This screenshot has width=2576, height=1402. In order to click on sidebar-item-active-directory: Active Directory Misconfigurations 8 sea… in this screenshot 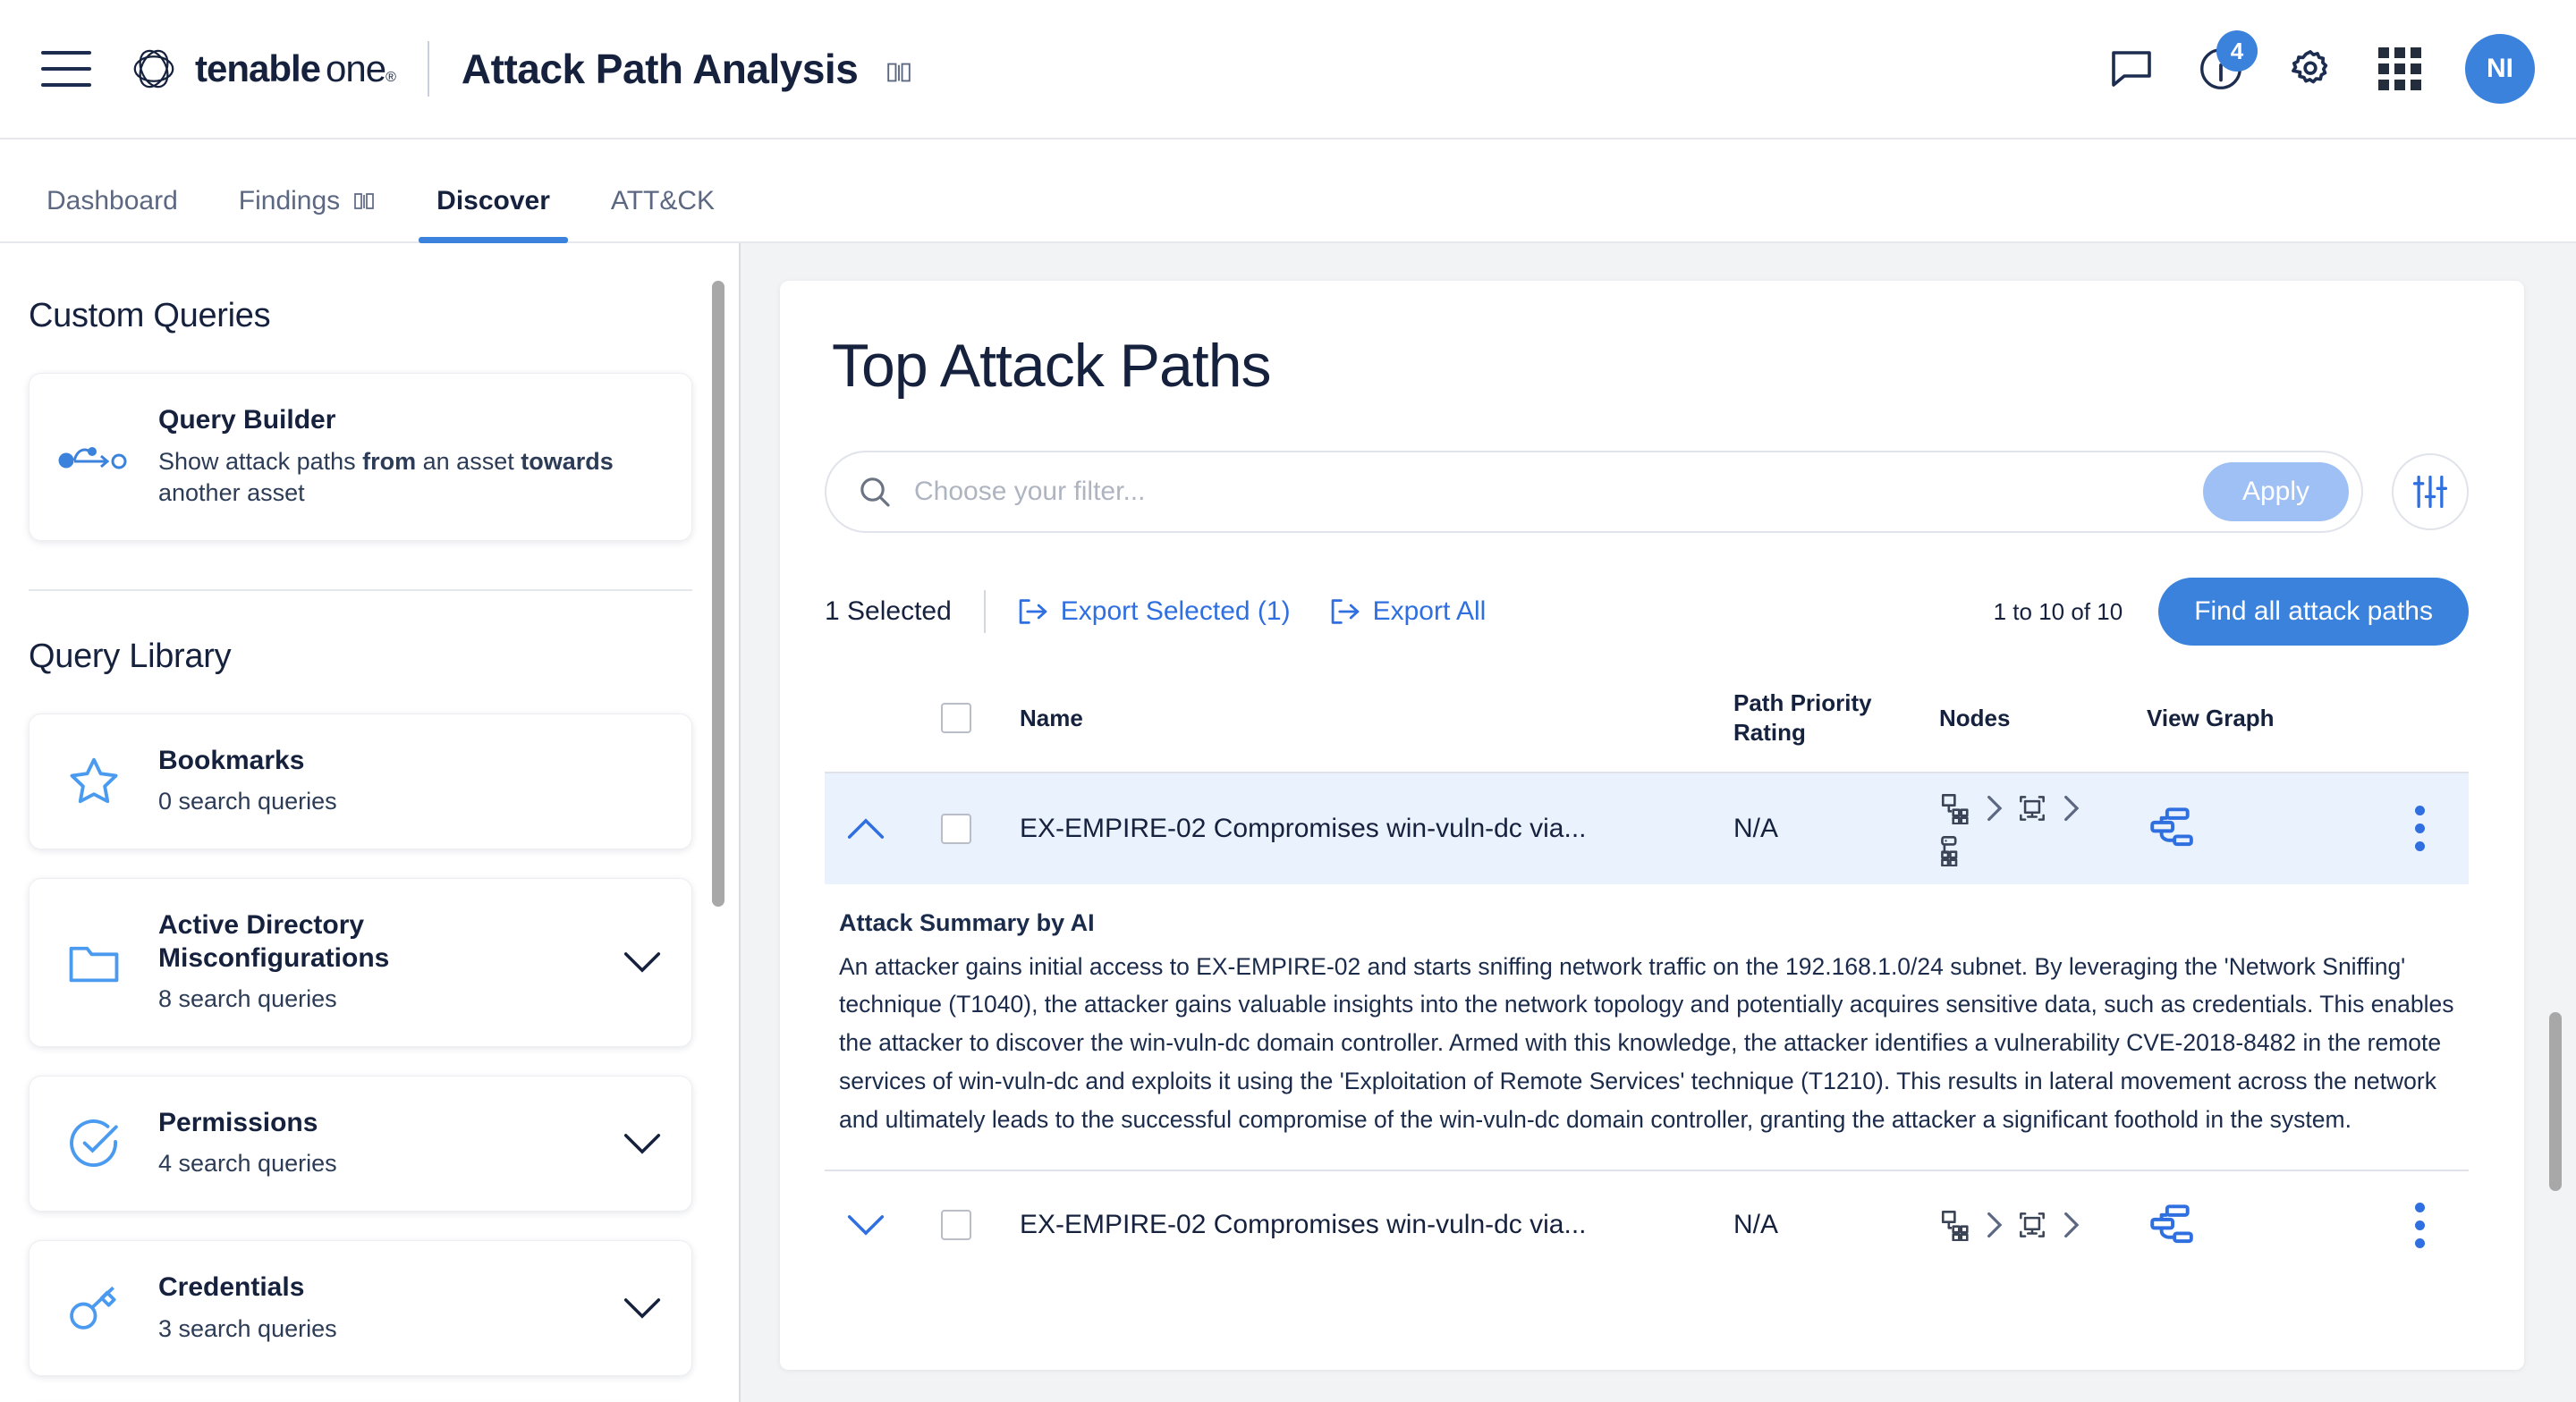, I will do `click(360, 963)`.